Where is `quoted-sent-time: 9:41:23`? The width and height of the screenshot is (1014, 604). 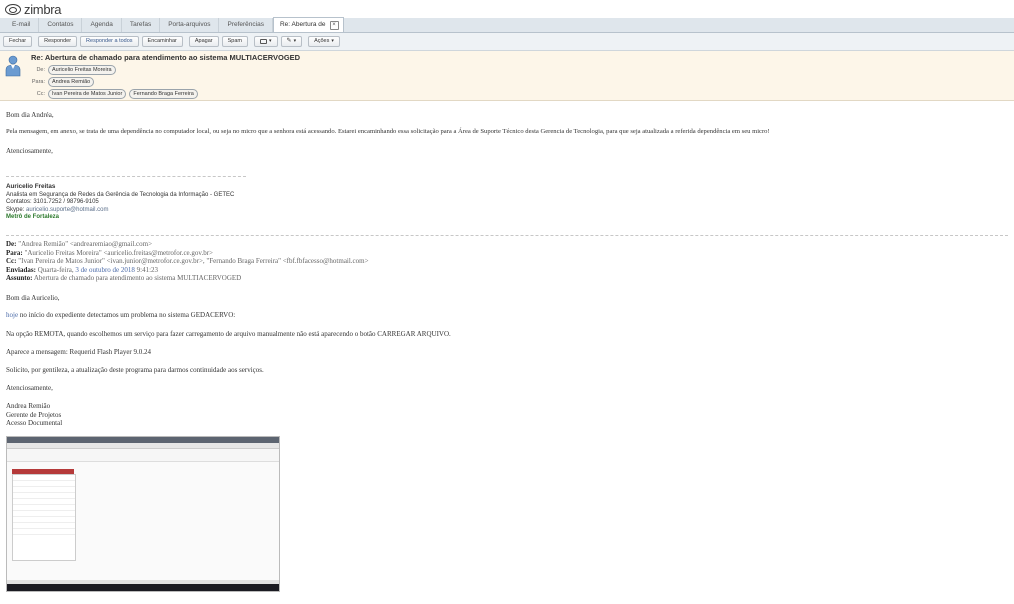
quoted-sent-time: 9:41:23 is located at coordinates (147, 269).